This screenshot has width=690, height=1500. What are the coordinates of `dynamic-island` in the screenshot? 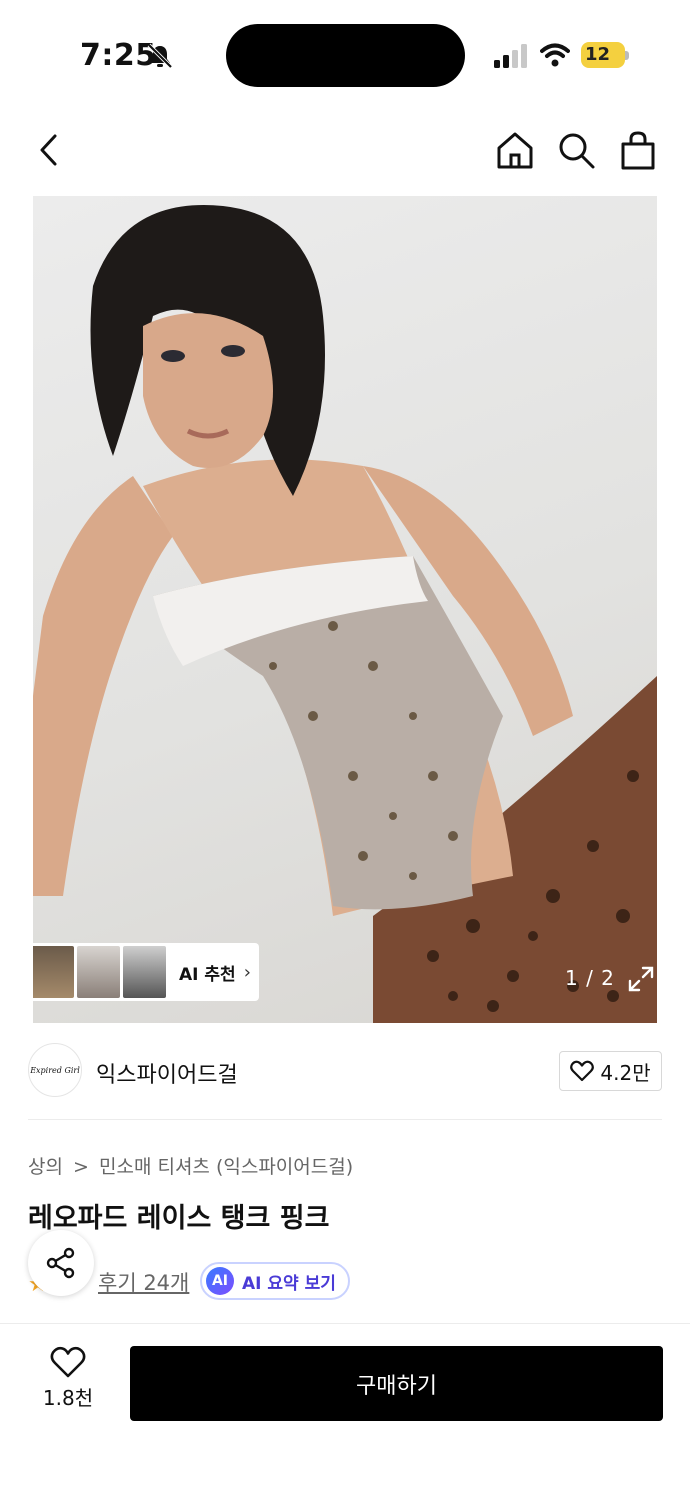 It's located at (345, 55).